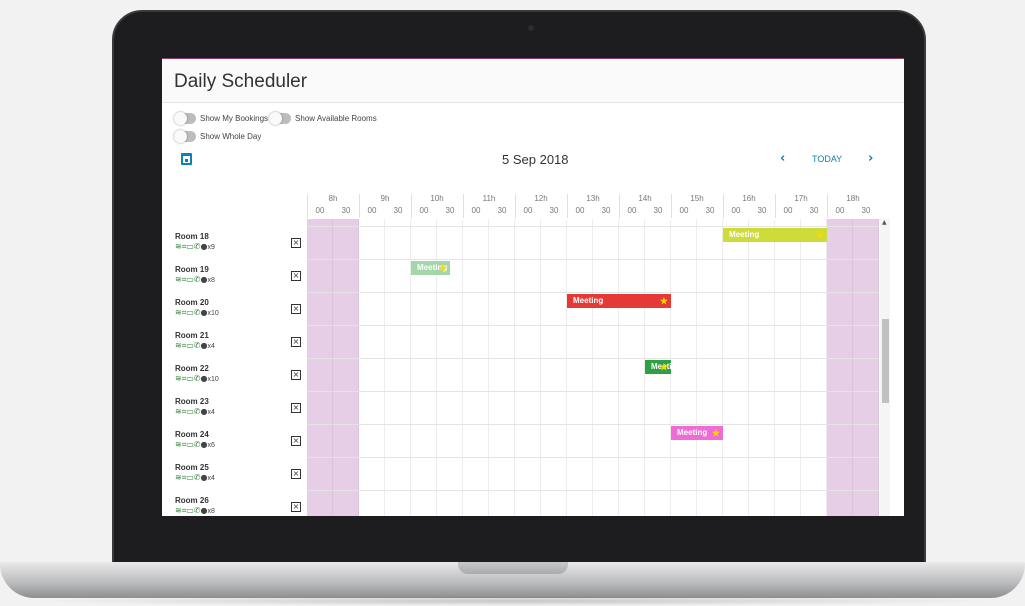 The height and width of the screenshot is (606, 1025). Describe the element at coordinates (234, 276) in the screenshot. I see `room-row: Room 19 ≋⌗▭✆●x8 ×` at that location.